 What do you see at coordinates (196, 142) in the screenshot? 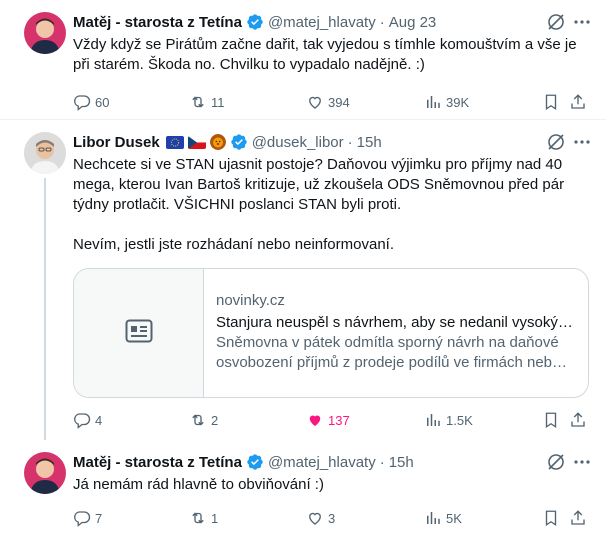
I see `cz-flag-icon` at bounding box center [196, 142].